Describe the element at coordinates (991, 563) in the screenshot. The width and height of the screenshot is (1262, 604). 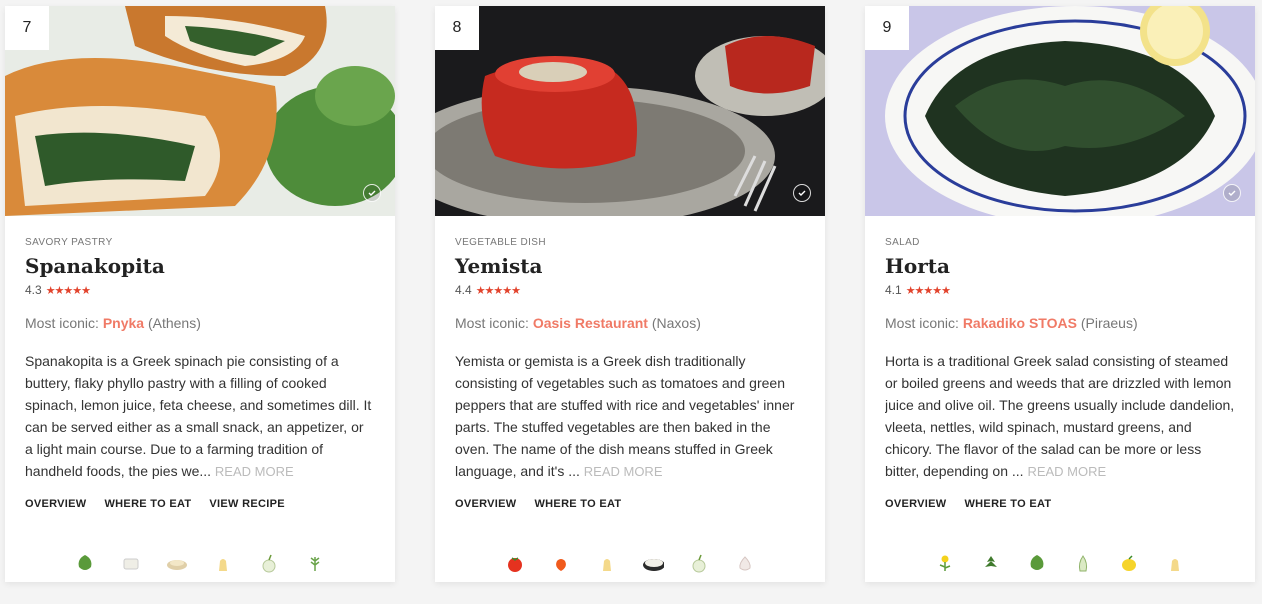
I see `nettle-icon` at that location.